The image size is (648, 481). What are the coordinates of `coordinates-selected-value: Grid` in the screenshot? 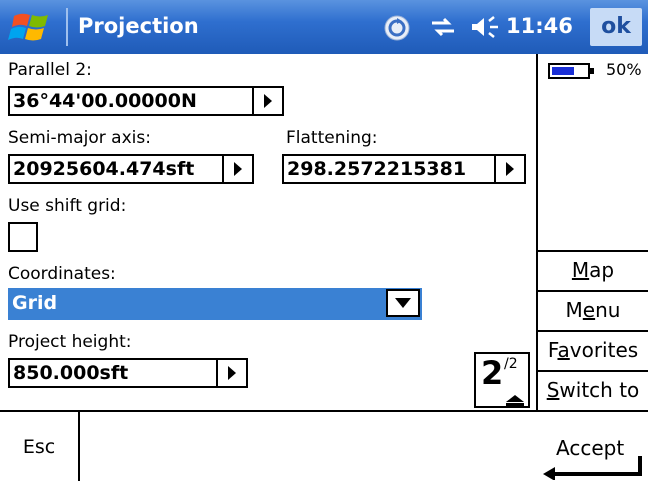 It's located at (35, 303).